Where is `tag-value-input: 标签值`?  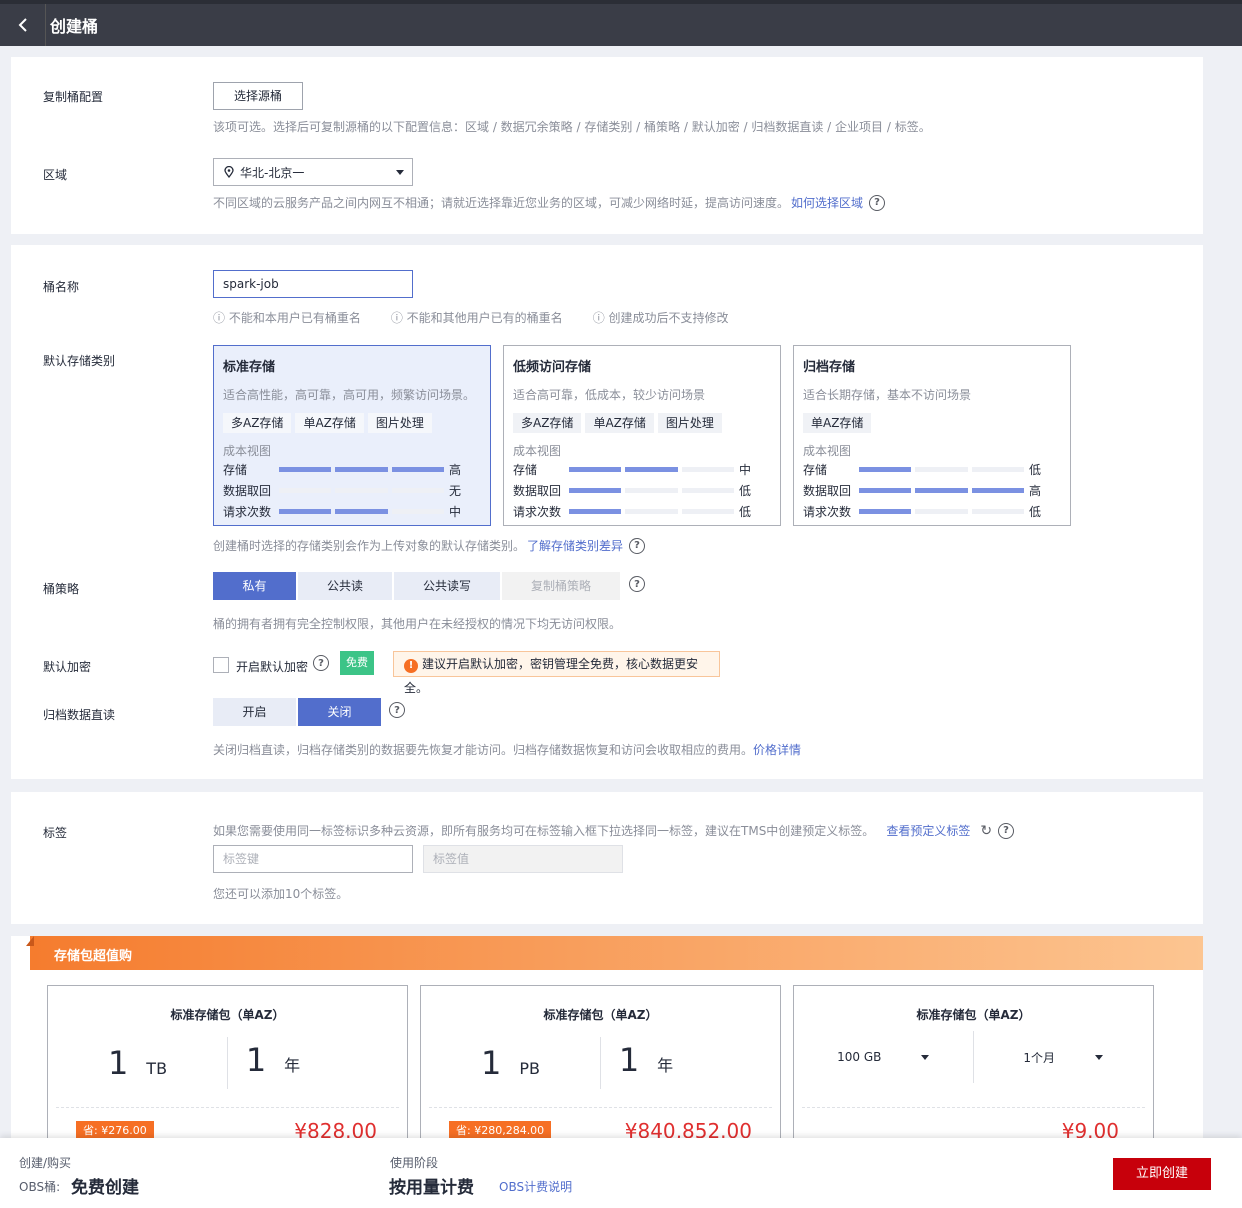 tag-value-input: 标签值 is located at coordinates (523, 859).